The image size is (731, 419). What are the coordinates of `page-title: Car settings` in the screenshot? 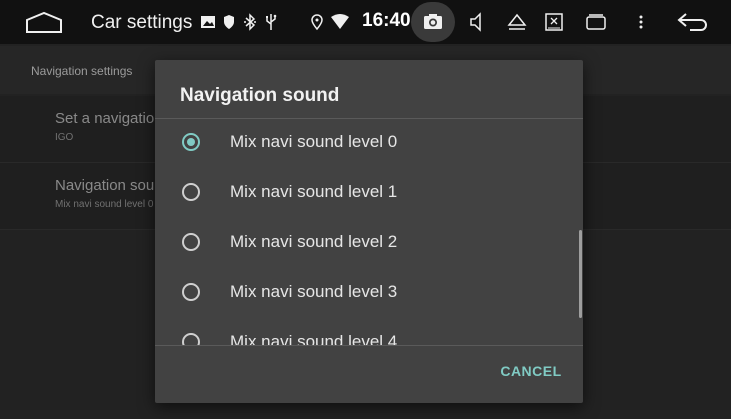 It's located at (142, 22).